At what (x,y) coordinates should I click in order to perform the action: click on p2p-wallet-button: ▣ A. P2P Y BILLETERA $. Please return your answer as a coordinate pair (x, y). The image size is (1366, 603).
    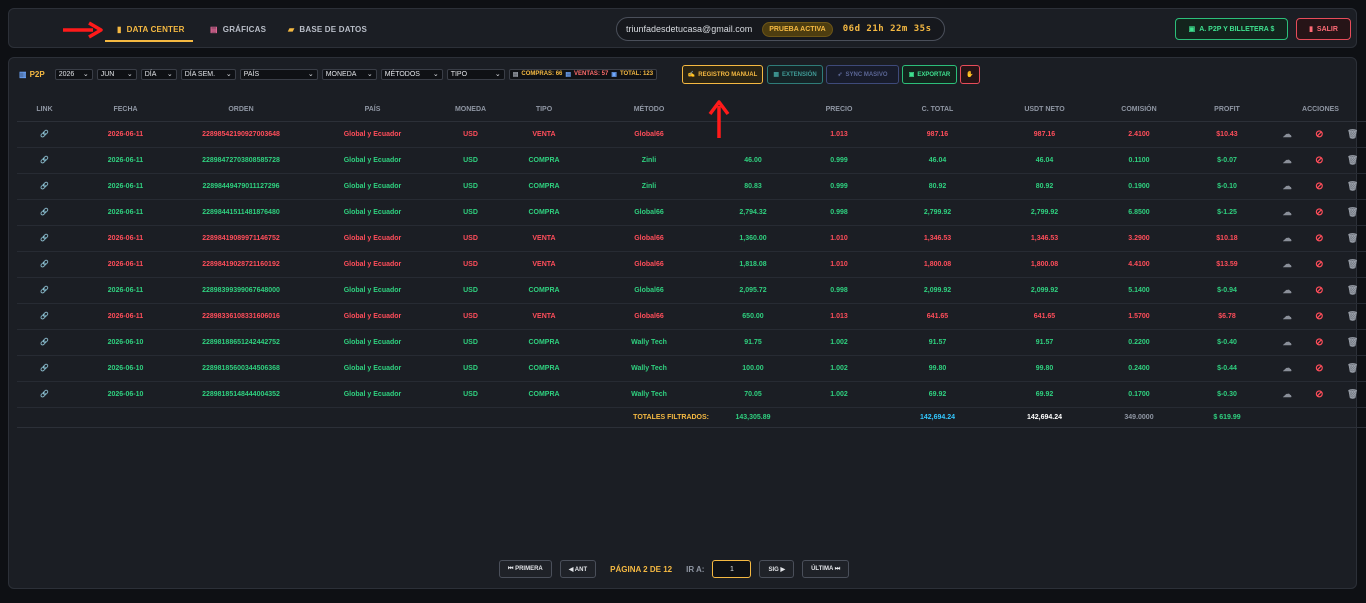
    Looking at the image, I should click on (1231, 29).